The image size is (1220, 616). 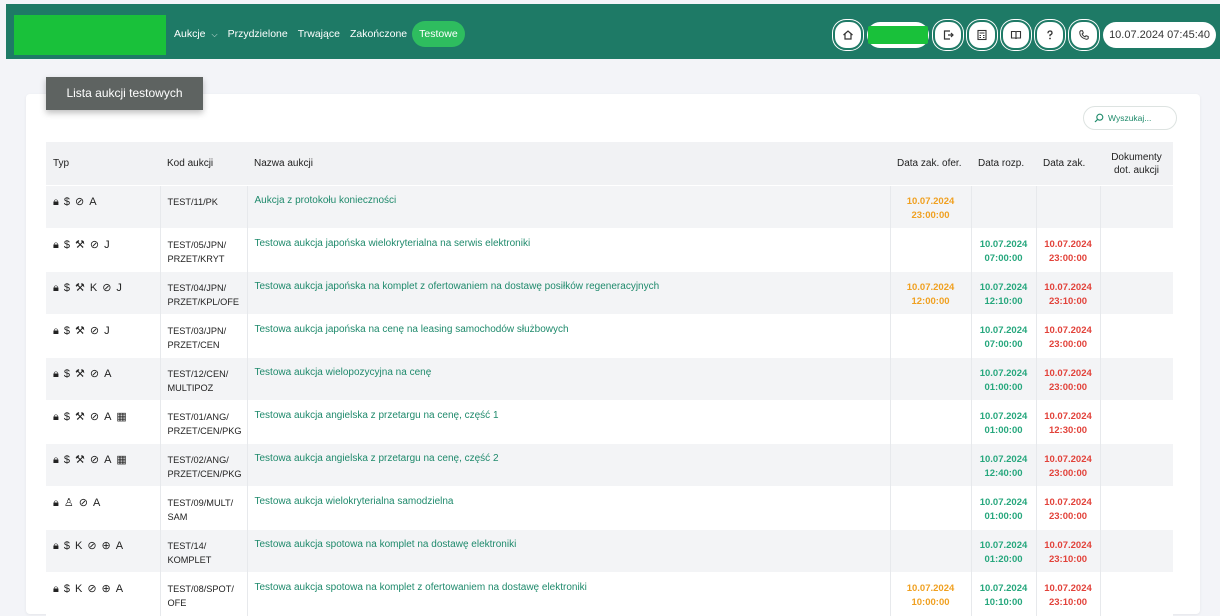 I want to click on nav-testowe: Testowe, so click(x=438, y=34).